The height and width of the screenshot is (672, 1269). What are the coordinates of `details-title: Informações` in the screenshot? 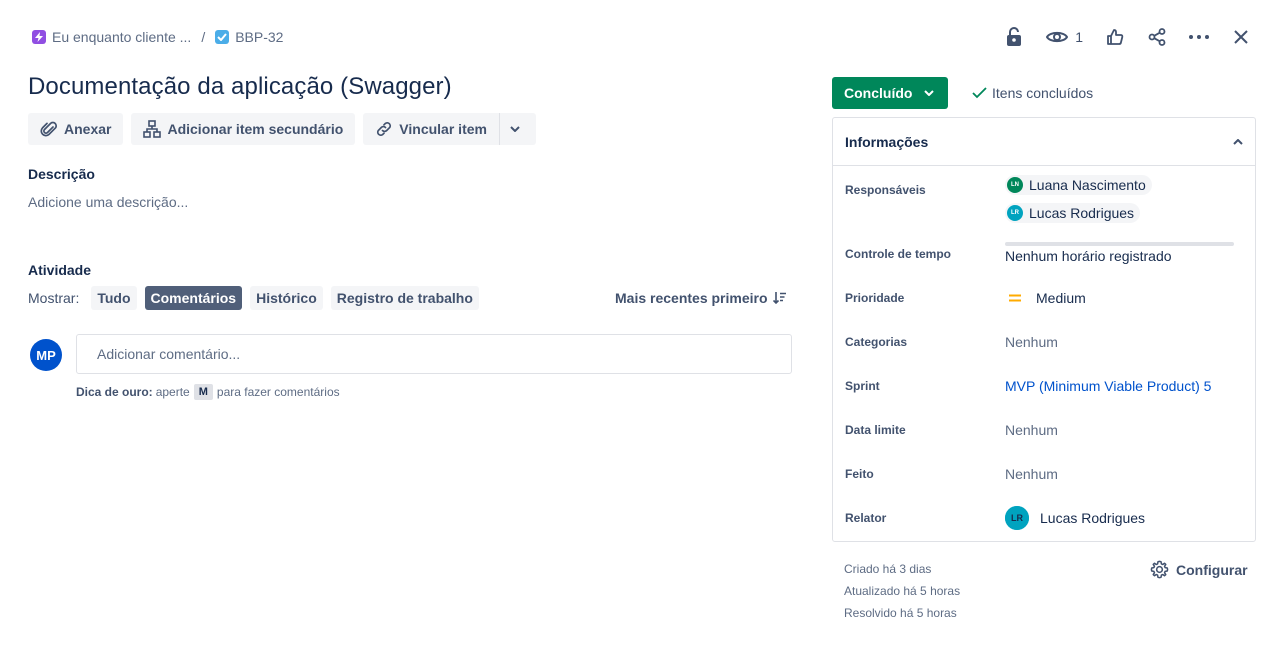 It's located at (887, 141).